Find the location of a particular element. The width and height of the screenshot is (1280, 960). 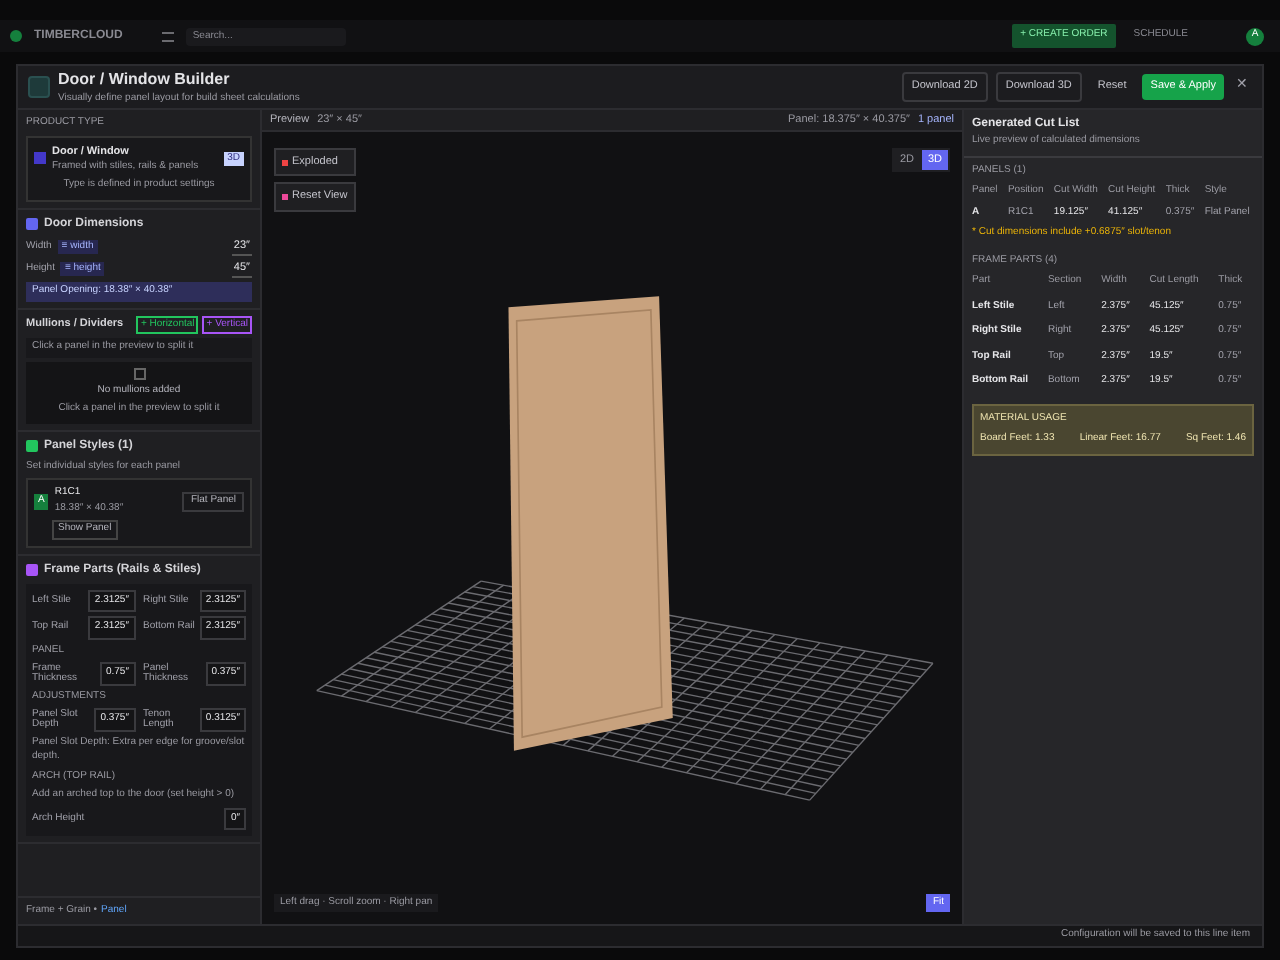

modal-title: Door / Window Builder is located at coordinates (145, 79).